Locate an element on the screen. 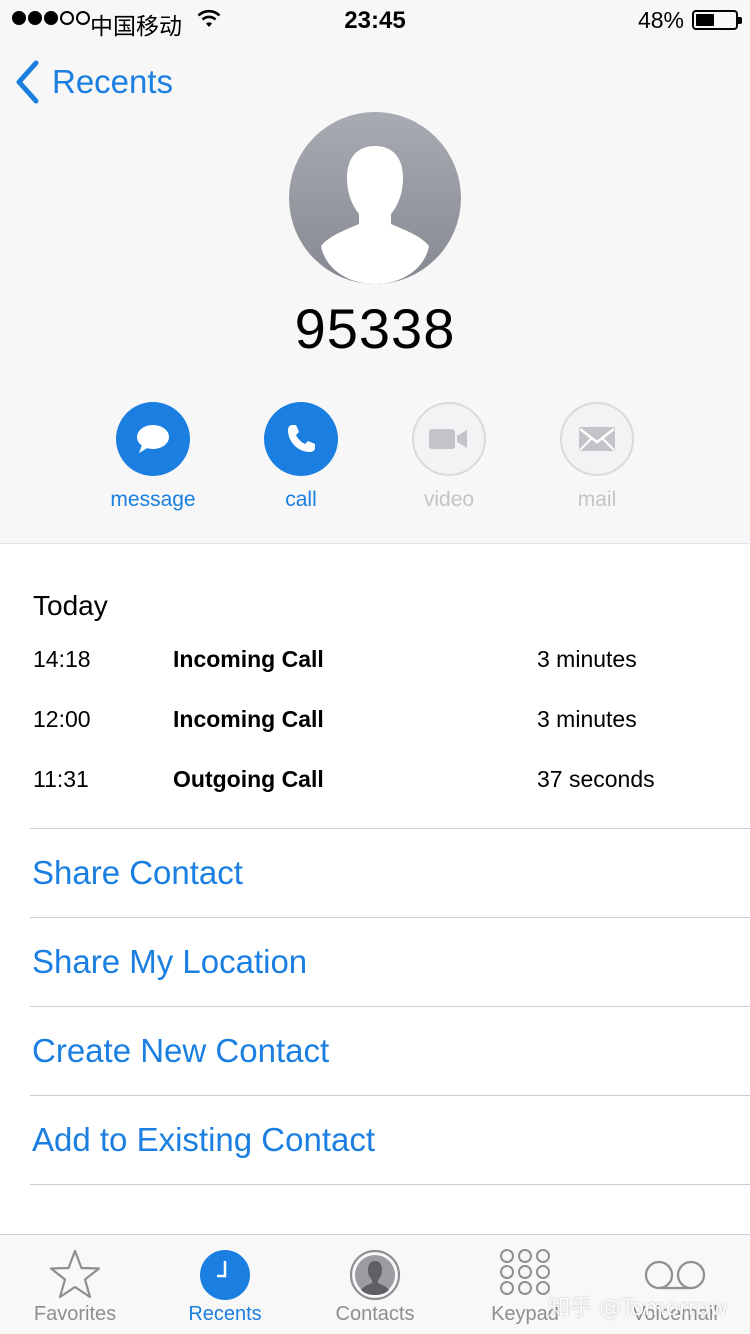  star-icon is located at coordinates (75, 1274).